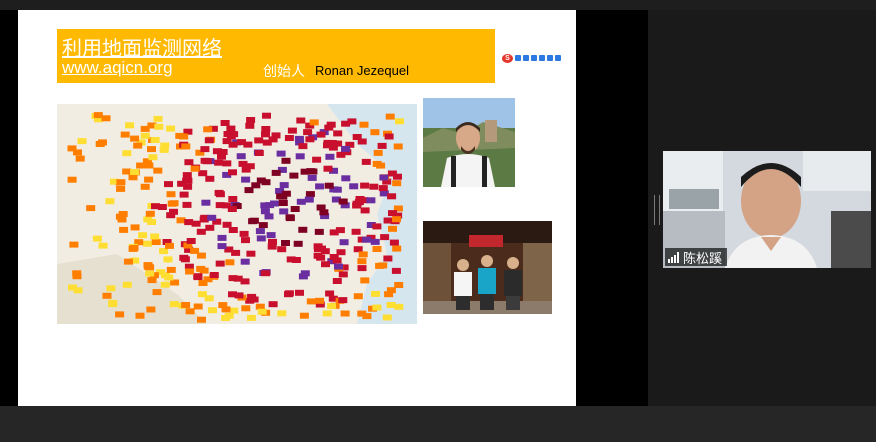  I want to click on ime-punctuation-icon, so click(526, 58).